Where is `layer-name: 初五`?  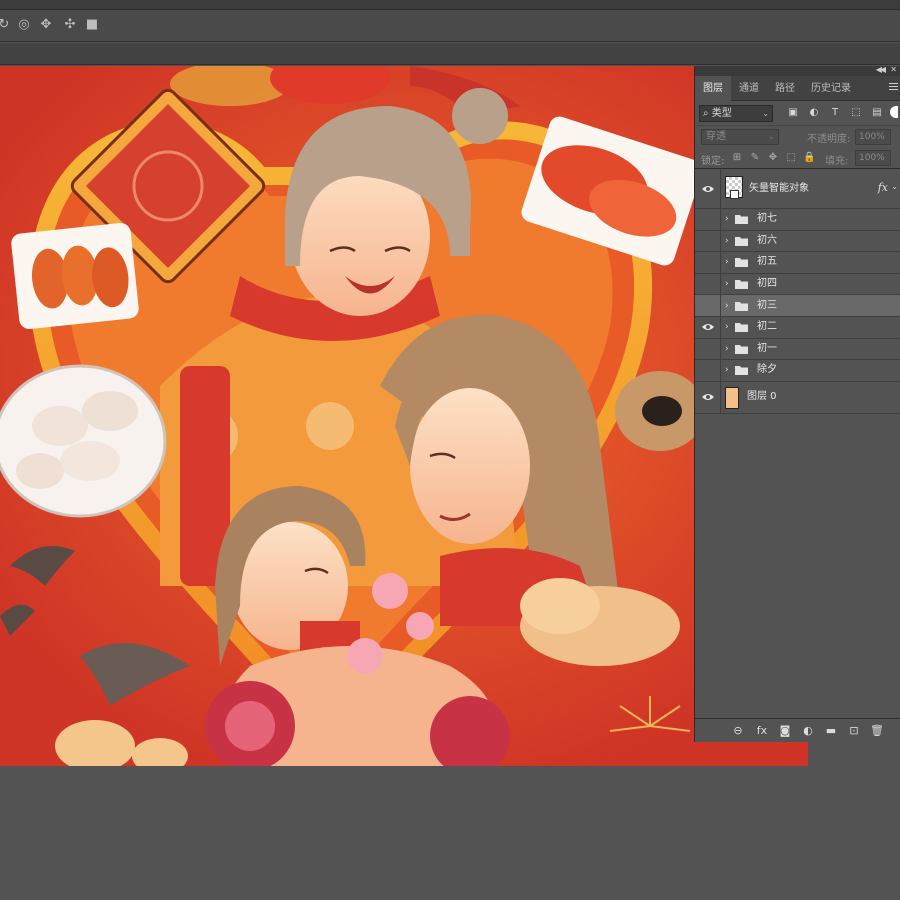 layer-name: 初五 is located at coordinates (767, 262).